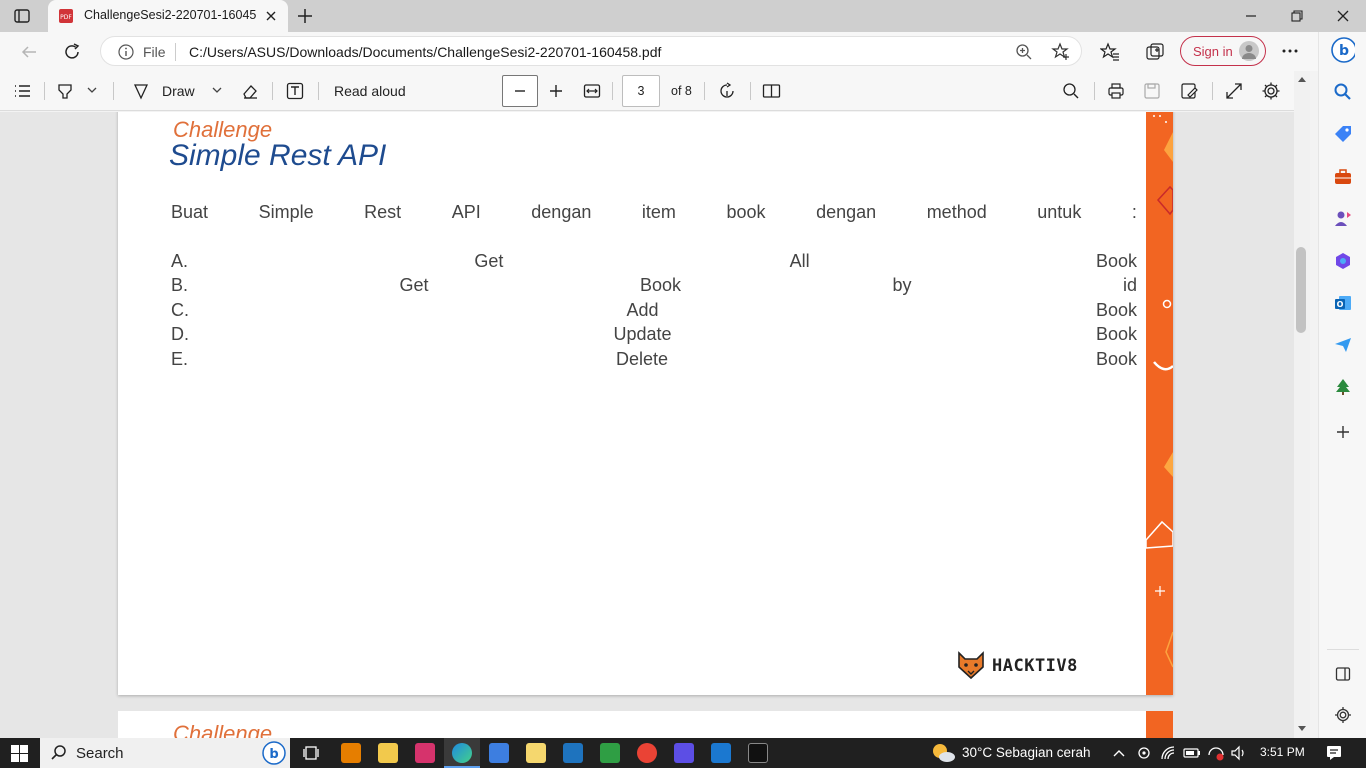  What do you see at coordinates (1216, 753) in the screenshot?
I see `network-error-icon` at bounding box center [1216, 753].